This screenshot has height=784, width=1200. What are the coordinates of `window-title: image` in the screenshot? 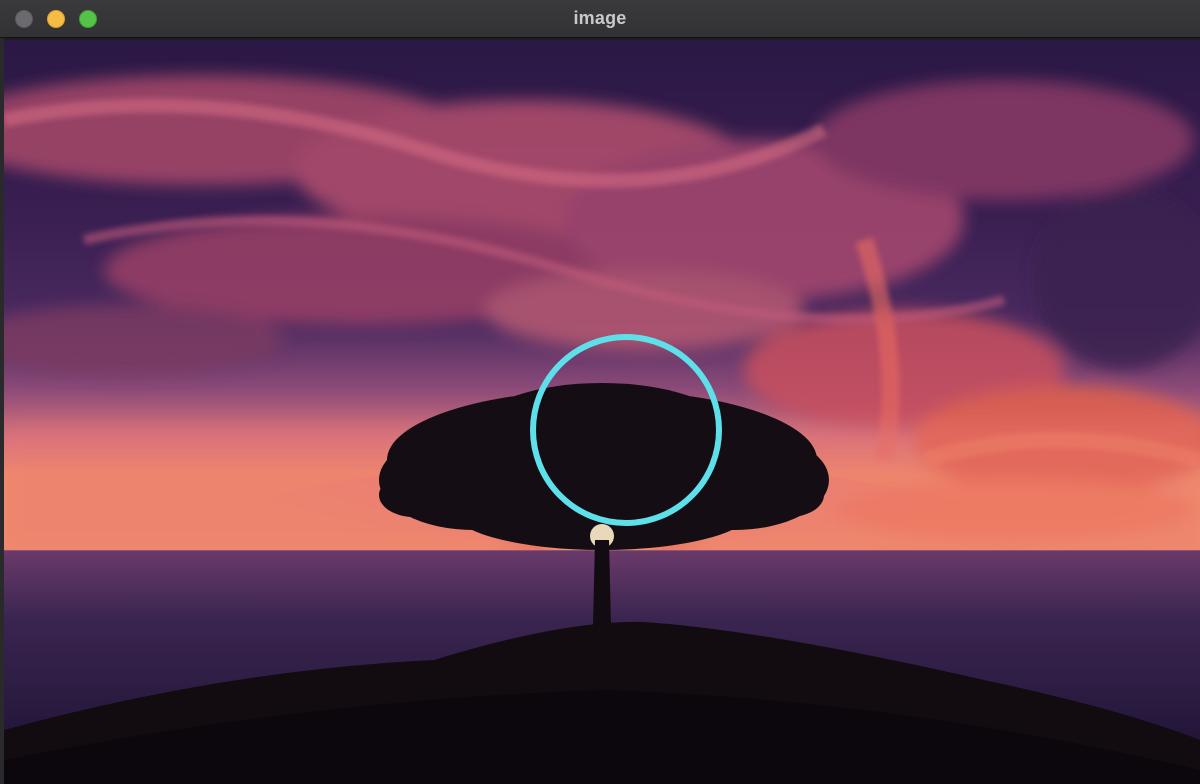 It's located at (600, 18).